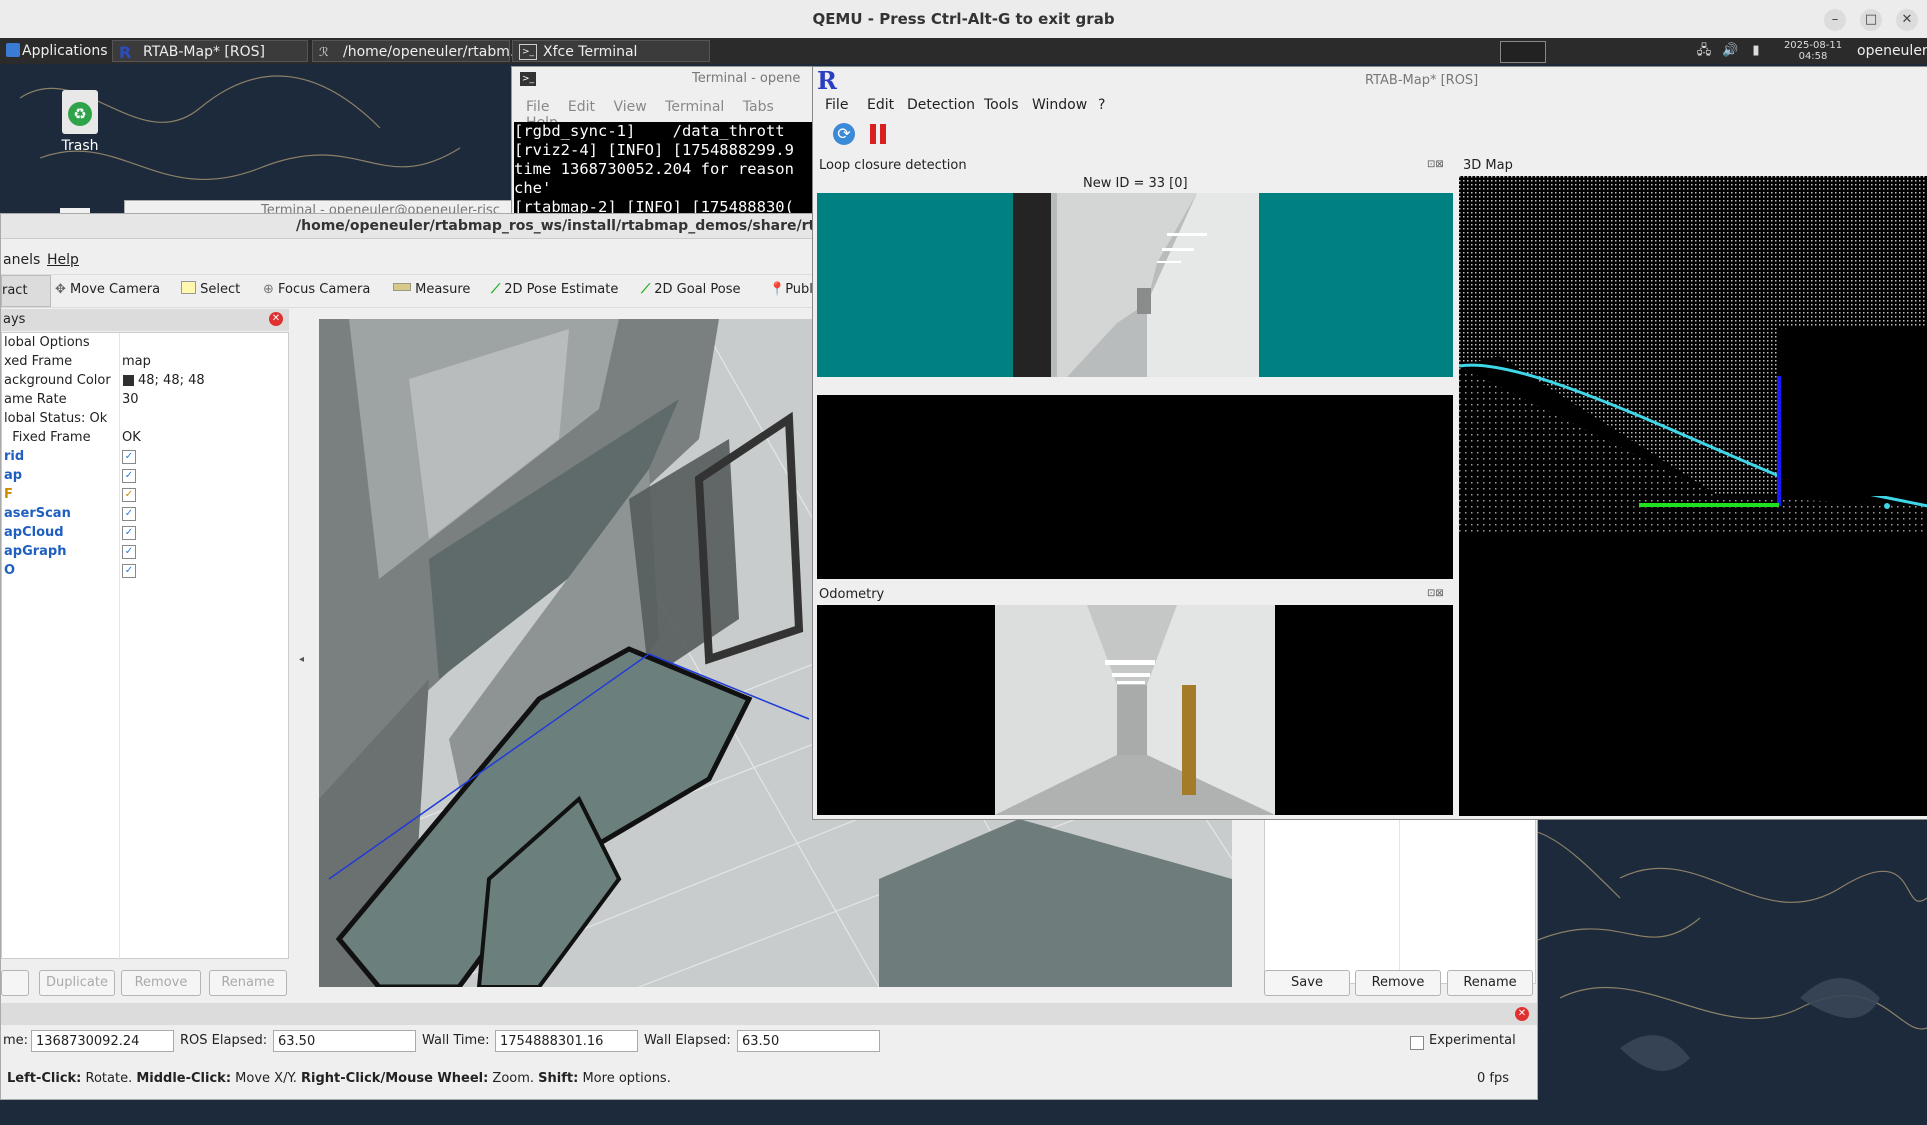  Describe the element at coordinates (1398, 983) in the screenshot. I see `remove-view-button: Remove` at that location.